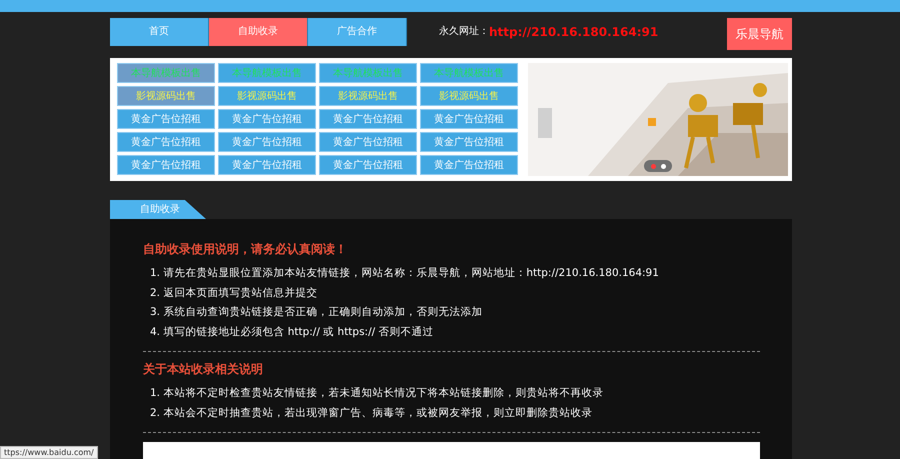 The width and height of the screenshot is (900, 459). What do you see at coordinates (464, 31) in the screenshot?
I see `permalink-label: 永久网址：` at bounding box center [464, 31].